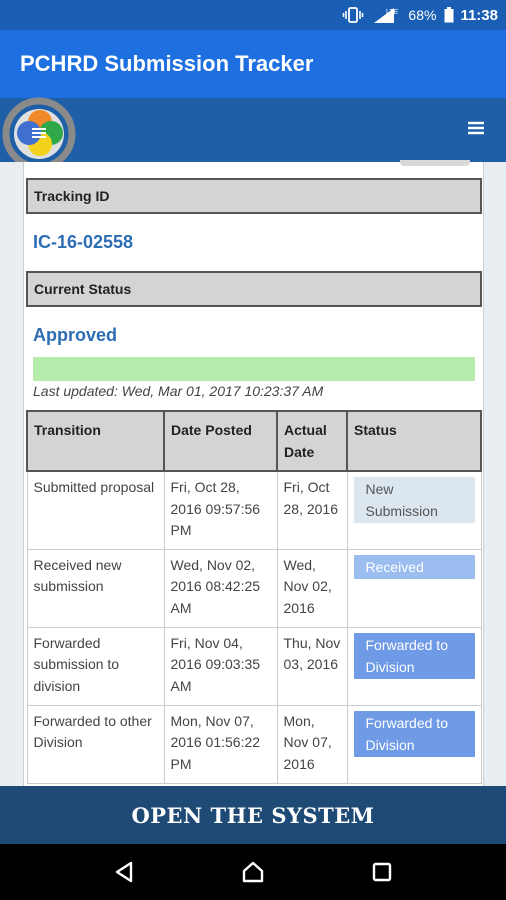 The height and width of the screenshot is (900, 506). What do you see at coordinates (254, 369) in the screenshot?
I see `status-progress-bar` at bounding box center [254, 369].